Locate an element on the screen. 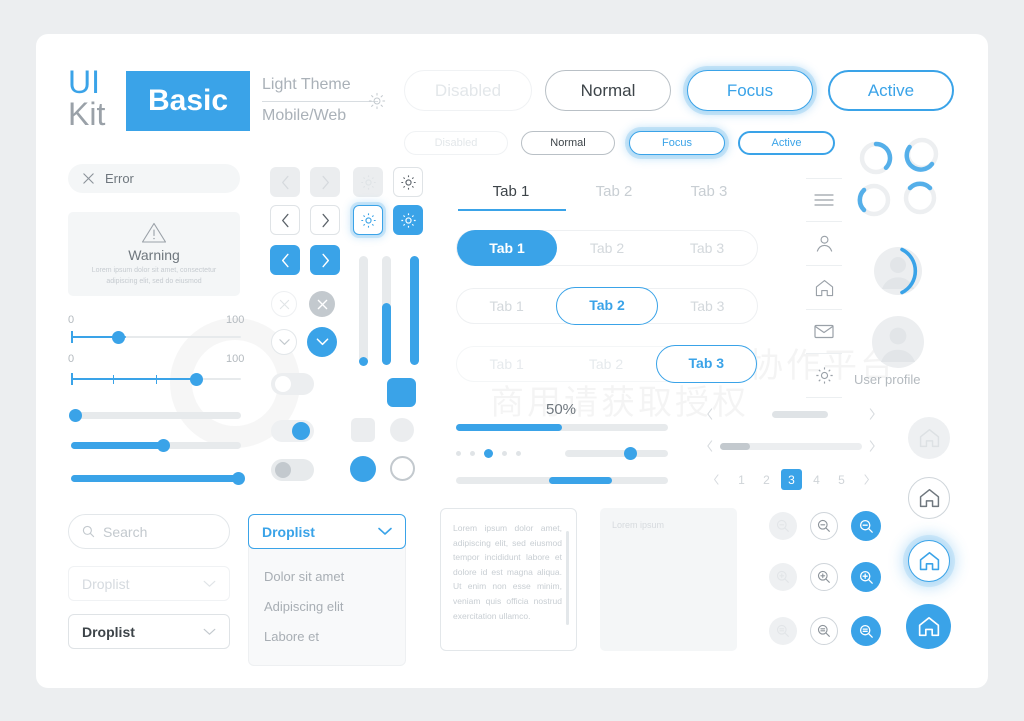  button-active-small: Active is located at coordinates (786, 143).